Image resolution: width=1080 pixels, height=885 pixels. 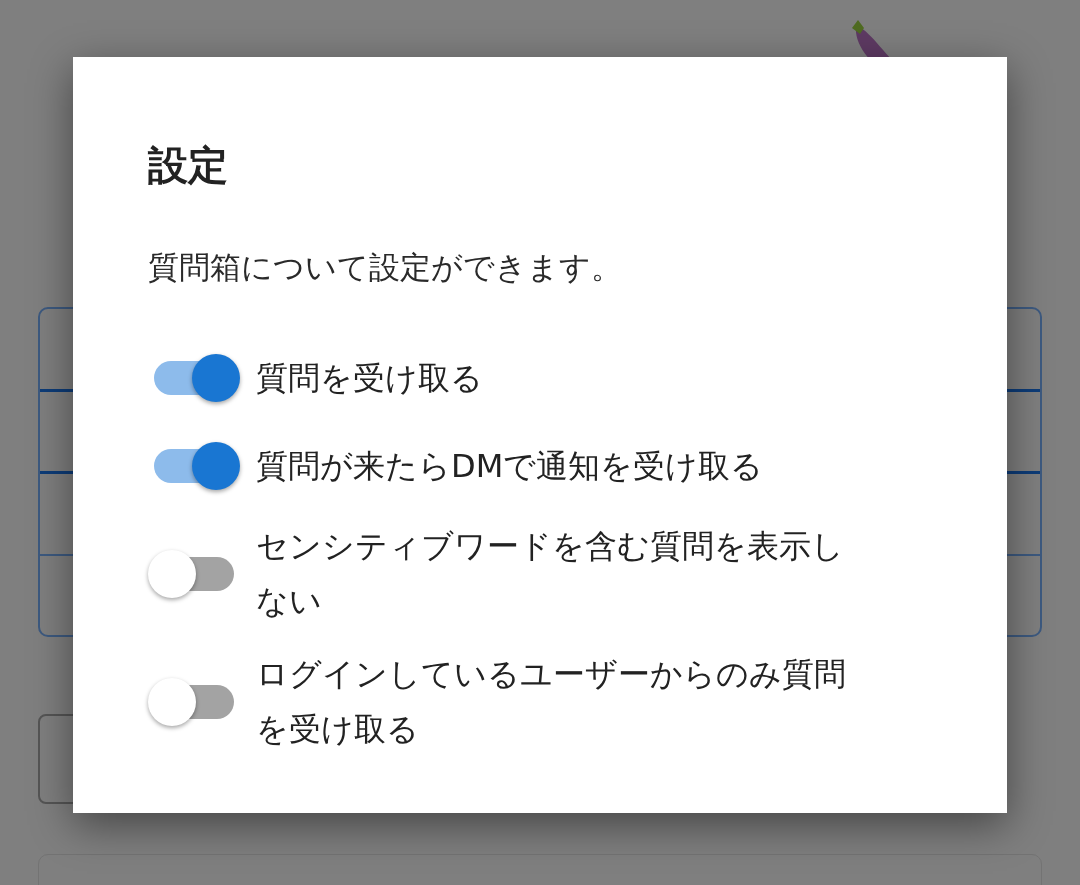 I want to click on dialog-description: 質問箱について設定ができます。, so click(x=385, y=267).